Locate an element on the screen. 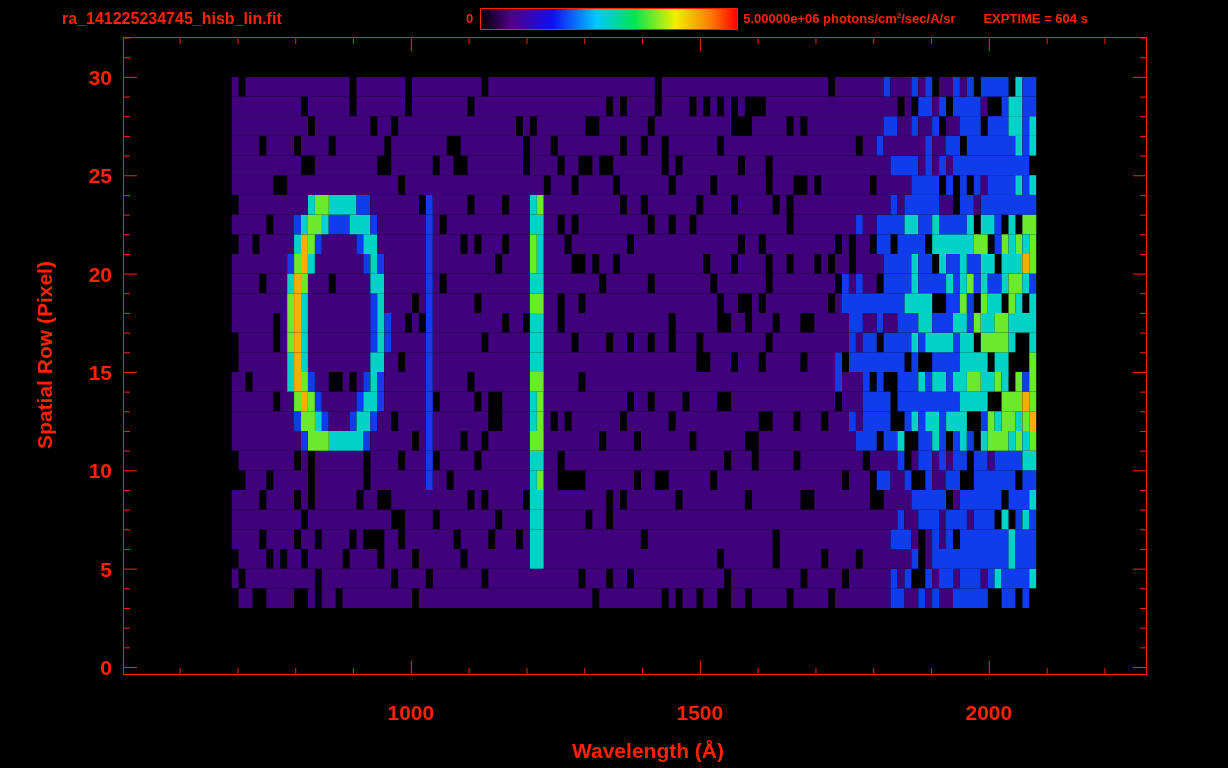 This screenshot has width=1228, height=768. x-tick-label: 2000 is located at coordinates (989, 712).